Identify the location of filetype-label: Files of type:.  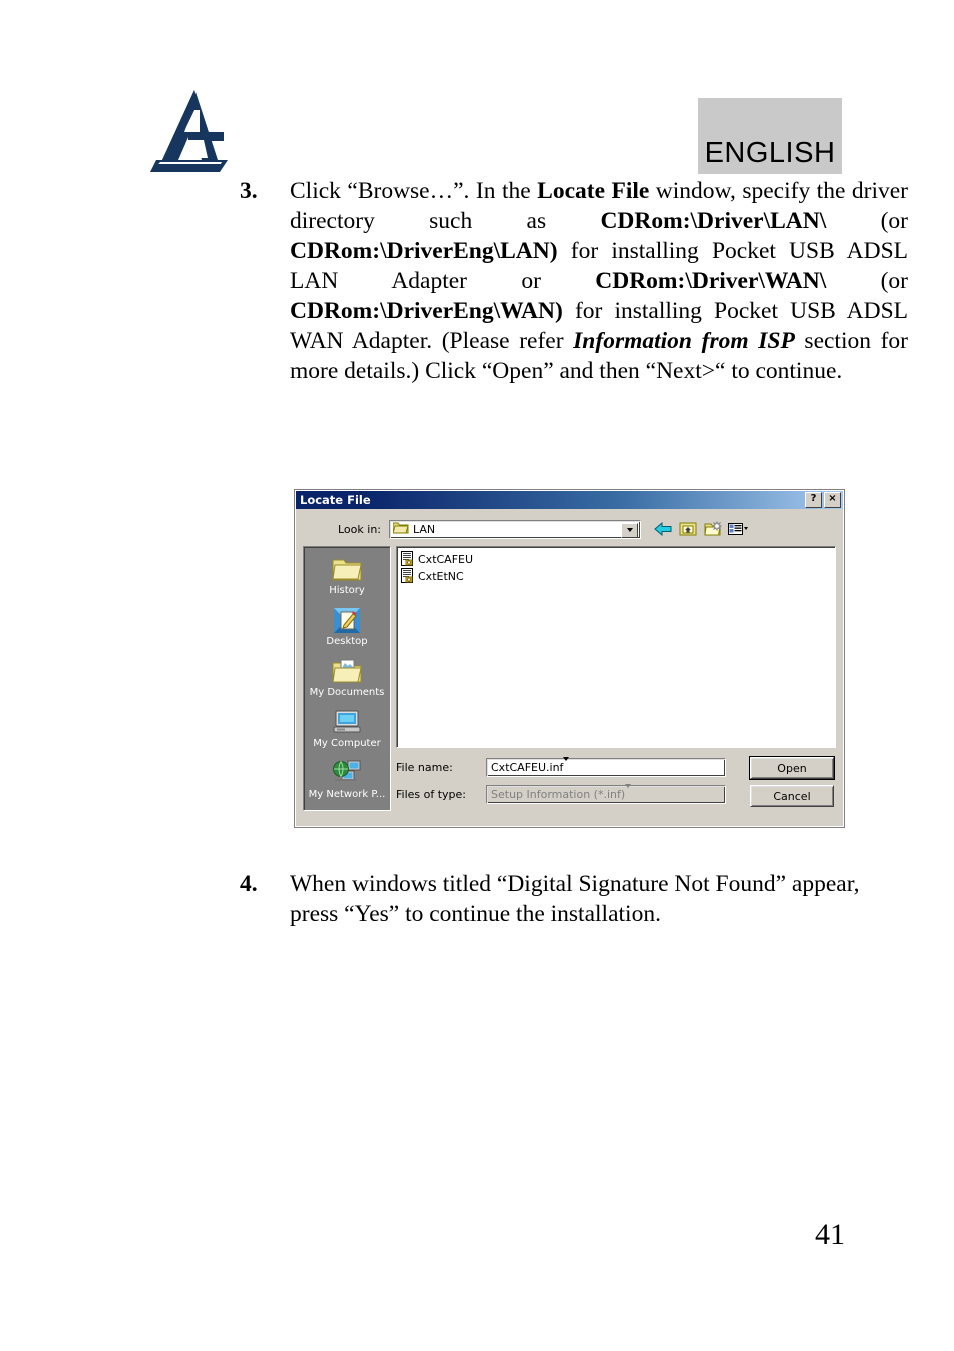
(431, 794).